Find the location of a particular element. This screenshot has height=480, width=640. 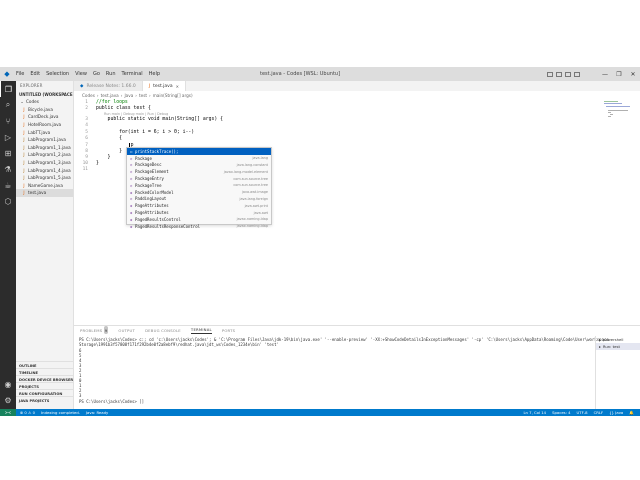

java-status: Java: Ready is located at coordinates (97, 412).